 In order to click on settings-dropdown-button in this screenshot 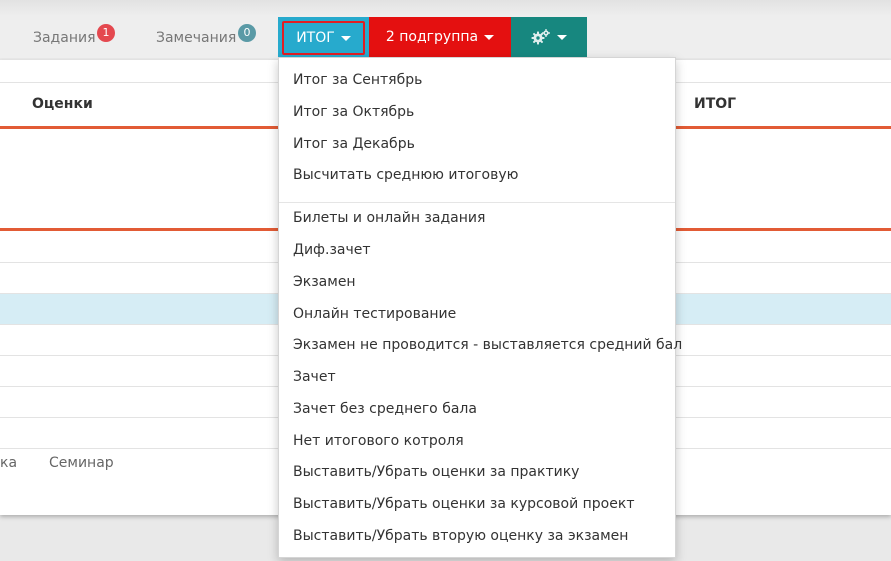, I will do `click(549, 37)`.